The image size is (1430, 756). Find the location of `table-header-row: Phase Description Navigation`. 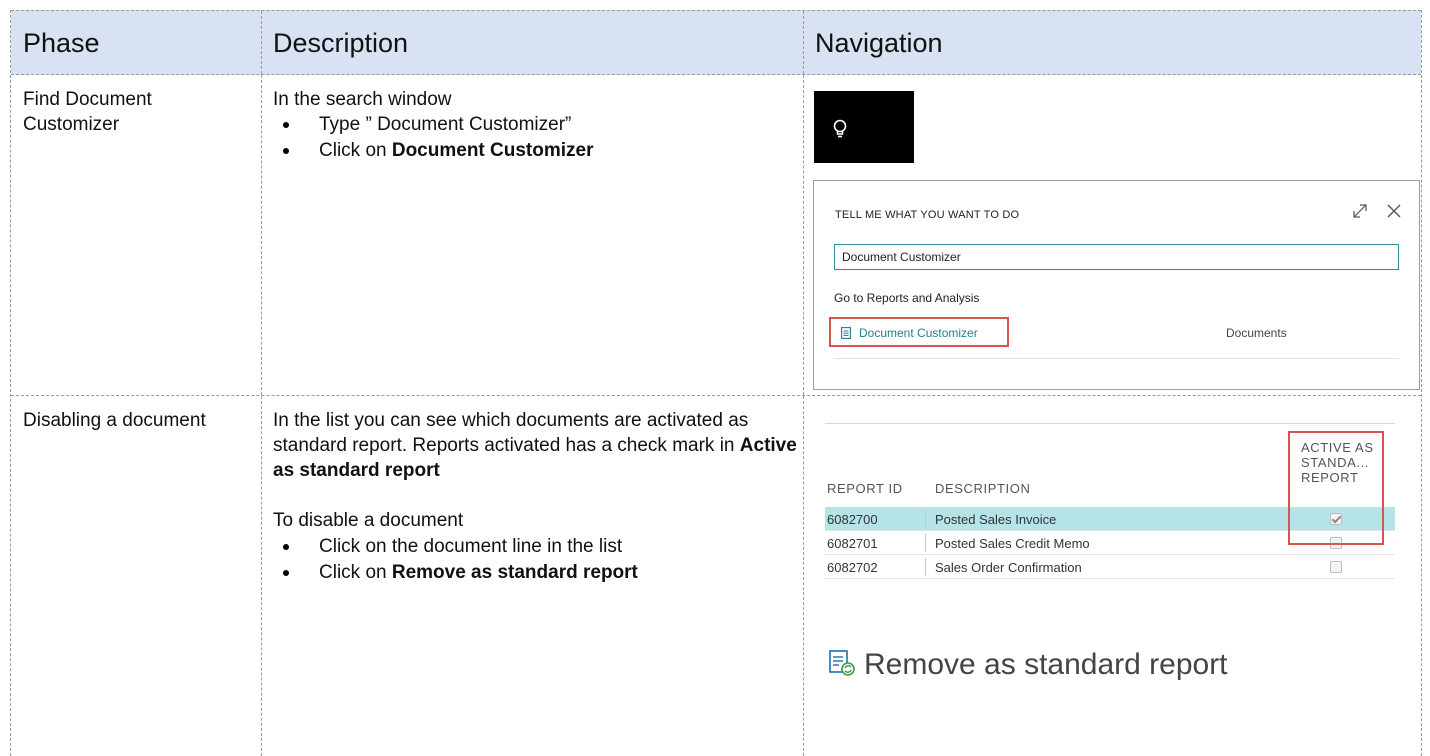

table-header-row: Phase Description Navigation is located at coordinates (716, 42).